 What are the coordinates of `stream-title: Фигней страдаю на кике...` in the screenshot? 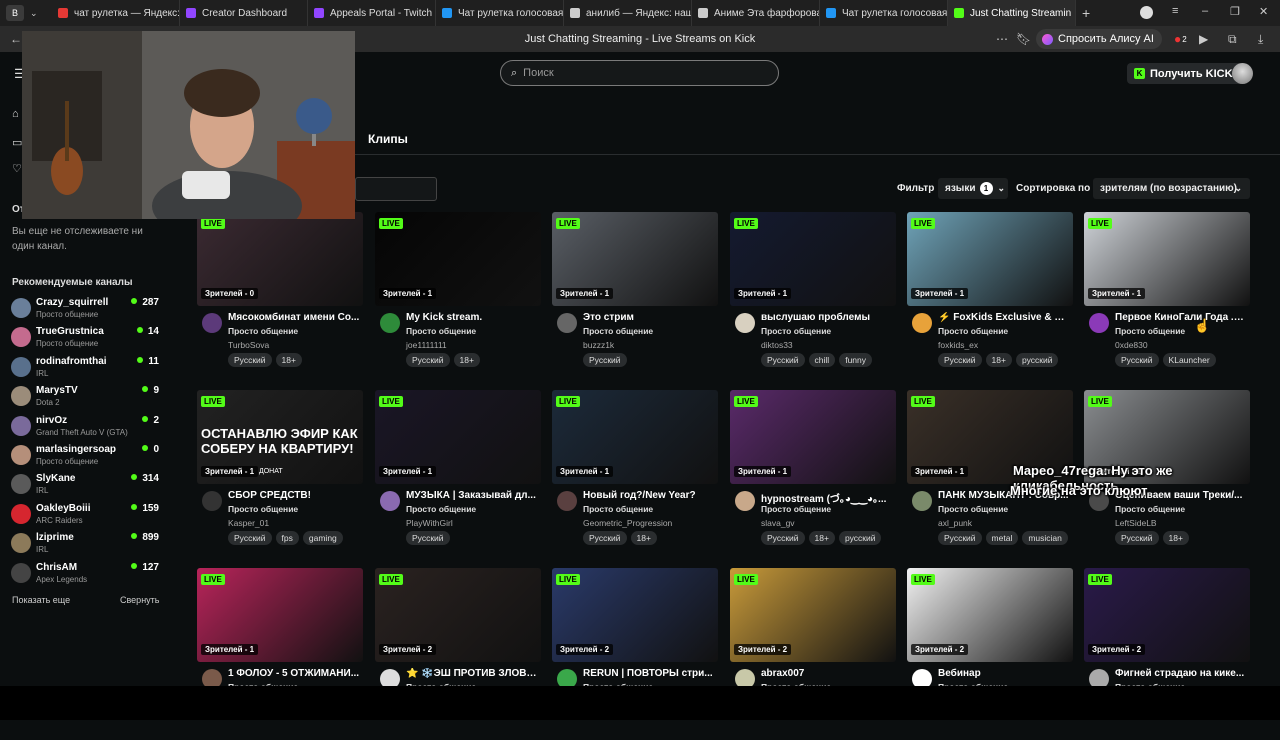 It's located at (1181, 673).